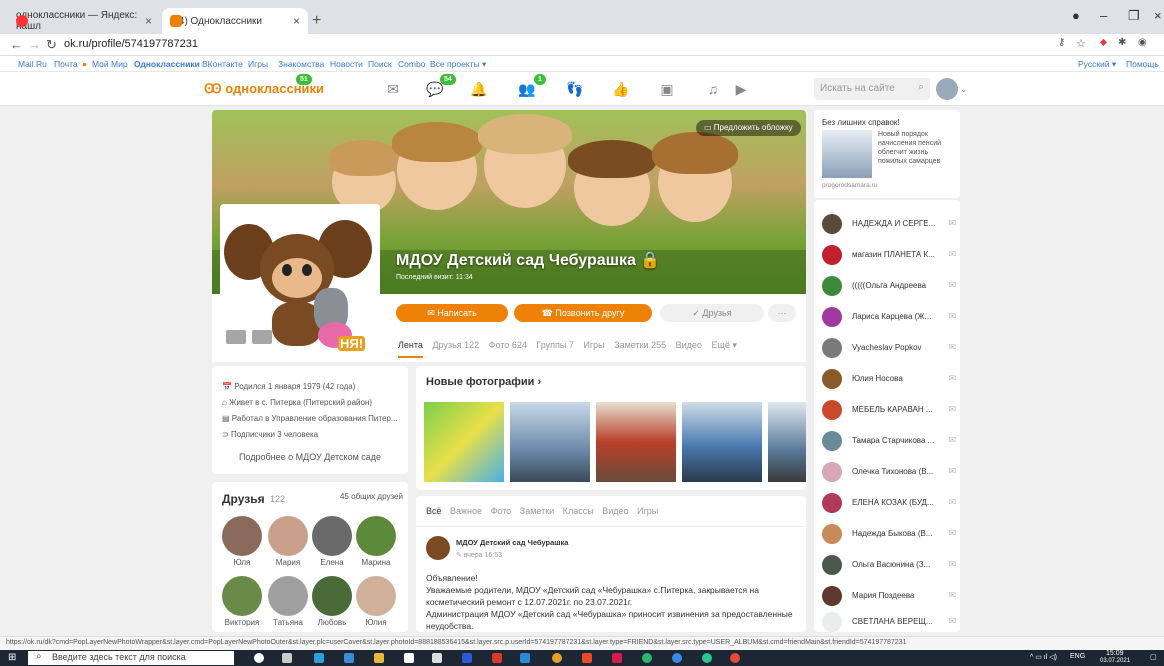 This screenshot has height=666, width=1164. Describe the element at coordinates (84, 21) in the screenshot. I see `browser-tab-yandex: одноклассники — Яндекс: нашл ×` at that location.